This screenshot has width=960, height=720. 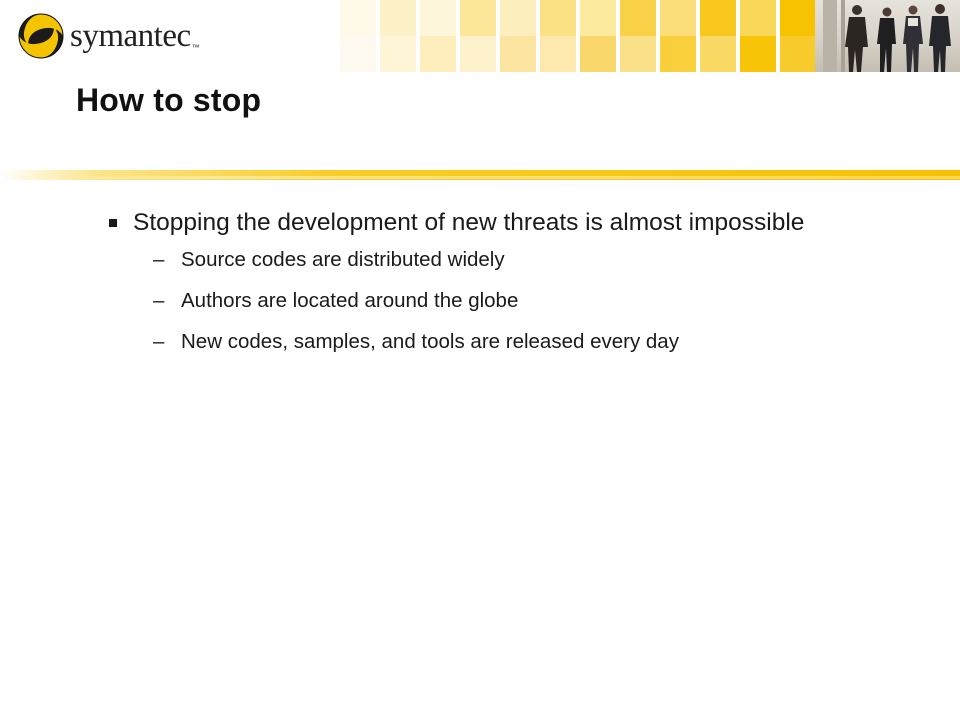 What do you see at coordinates (898, 38) in the screenshot?
I see `people-silhouettes-icon` at bounding box center [898, 38].